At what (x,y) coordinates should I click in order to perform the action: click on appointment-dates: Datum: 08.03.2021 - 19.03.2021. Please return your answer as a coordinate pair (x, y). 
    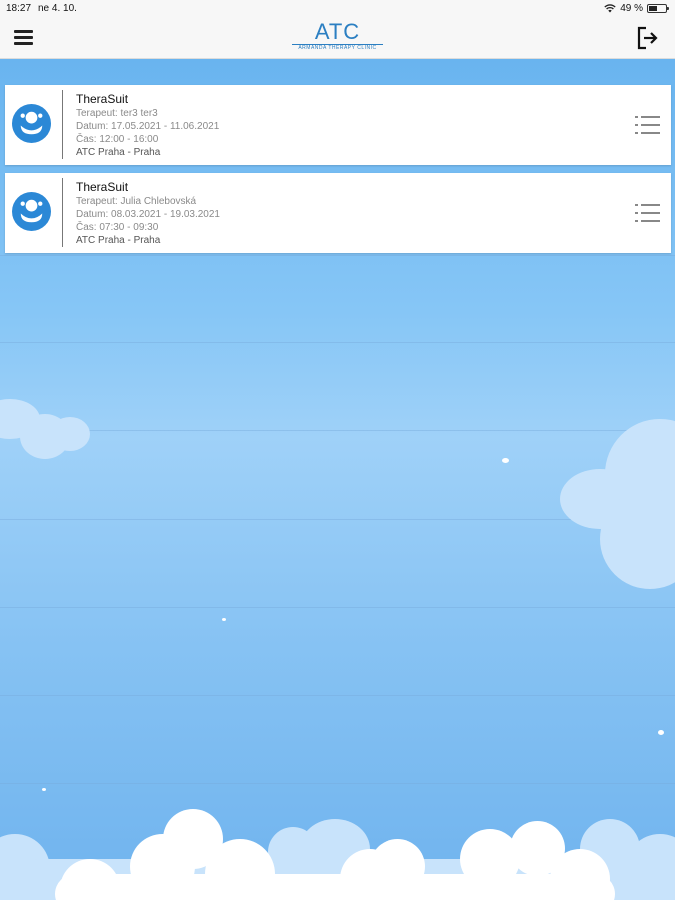
    Looking at the image, I should click on (148, 214).